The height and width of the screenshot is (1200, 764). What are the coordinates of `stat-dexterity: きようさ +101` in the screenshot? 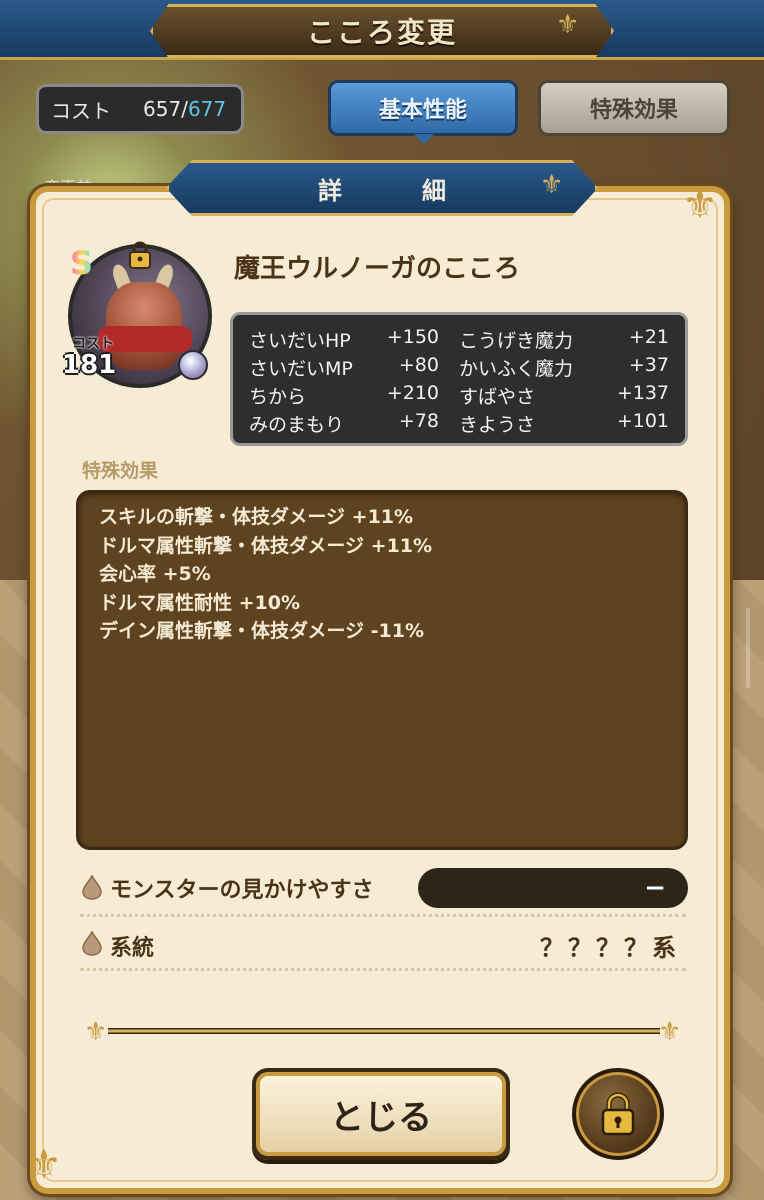 It's located at (564, 422).